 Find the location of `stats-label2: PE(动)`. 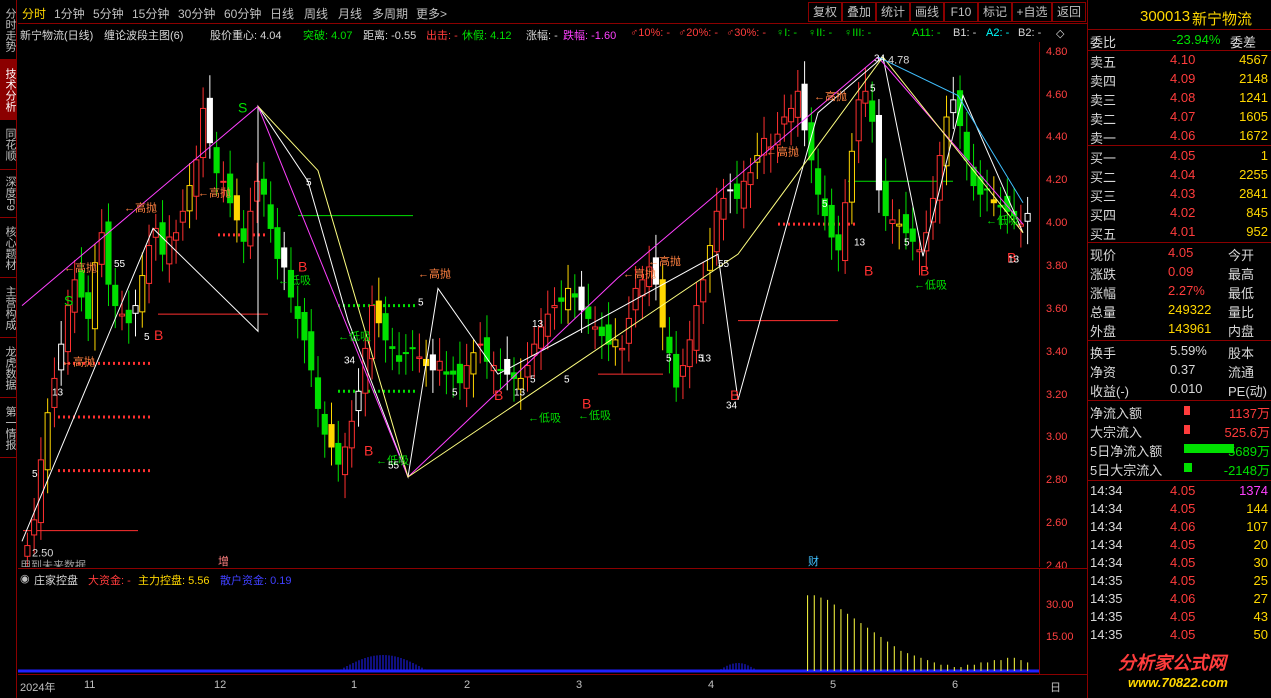

stats-label2: PE(动) is located at coordinates (1248, 391).